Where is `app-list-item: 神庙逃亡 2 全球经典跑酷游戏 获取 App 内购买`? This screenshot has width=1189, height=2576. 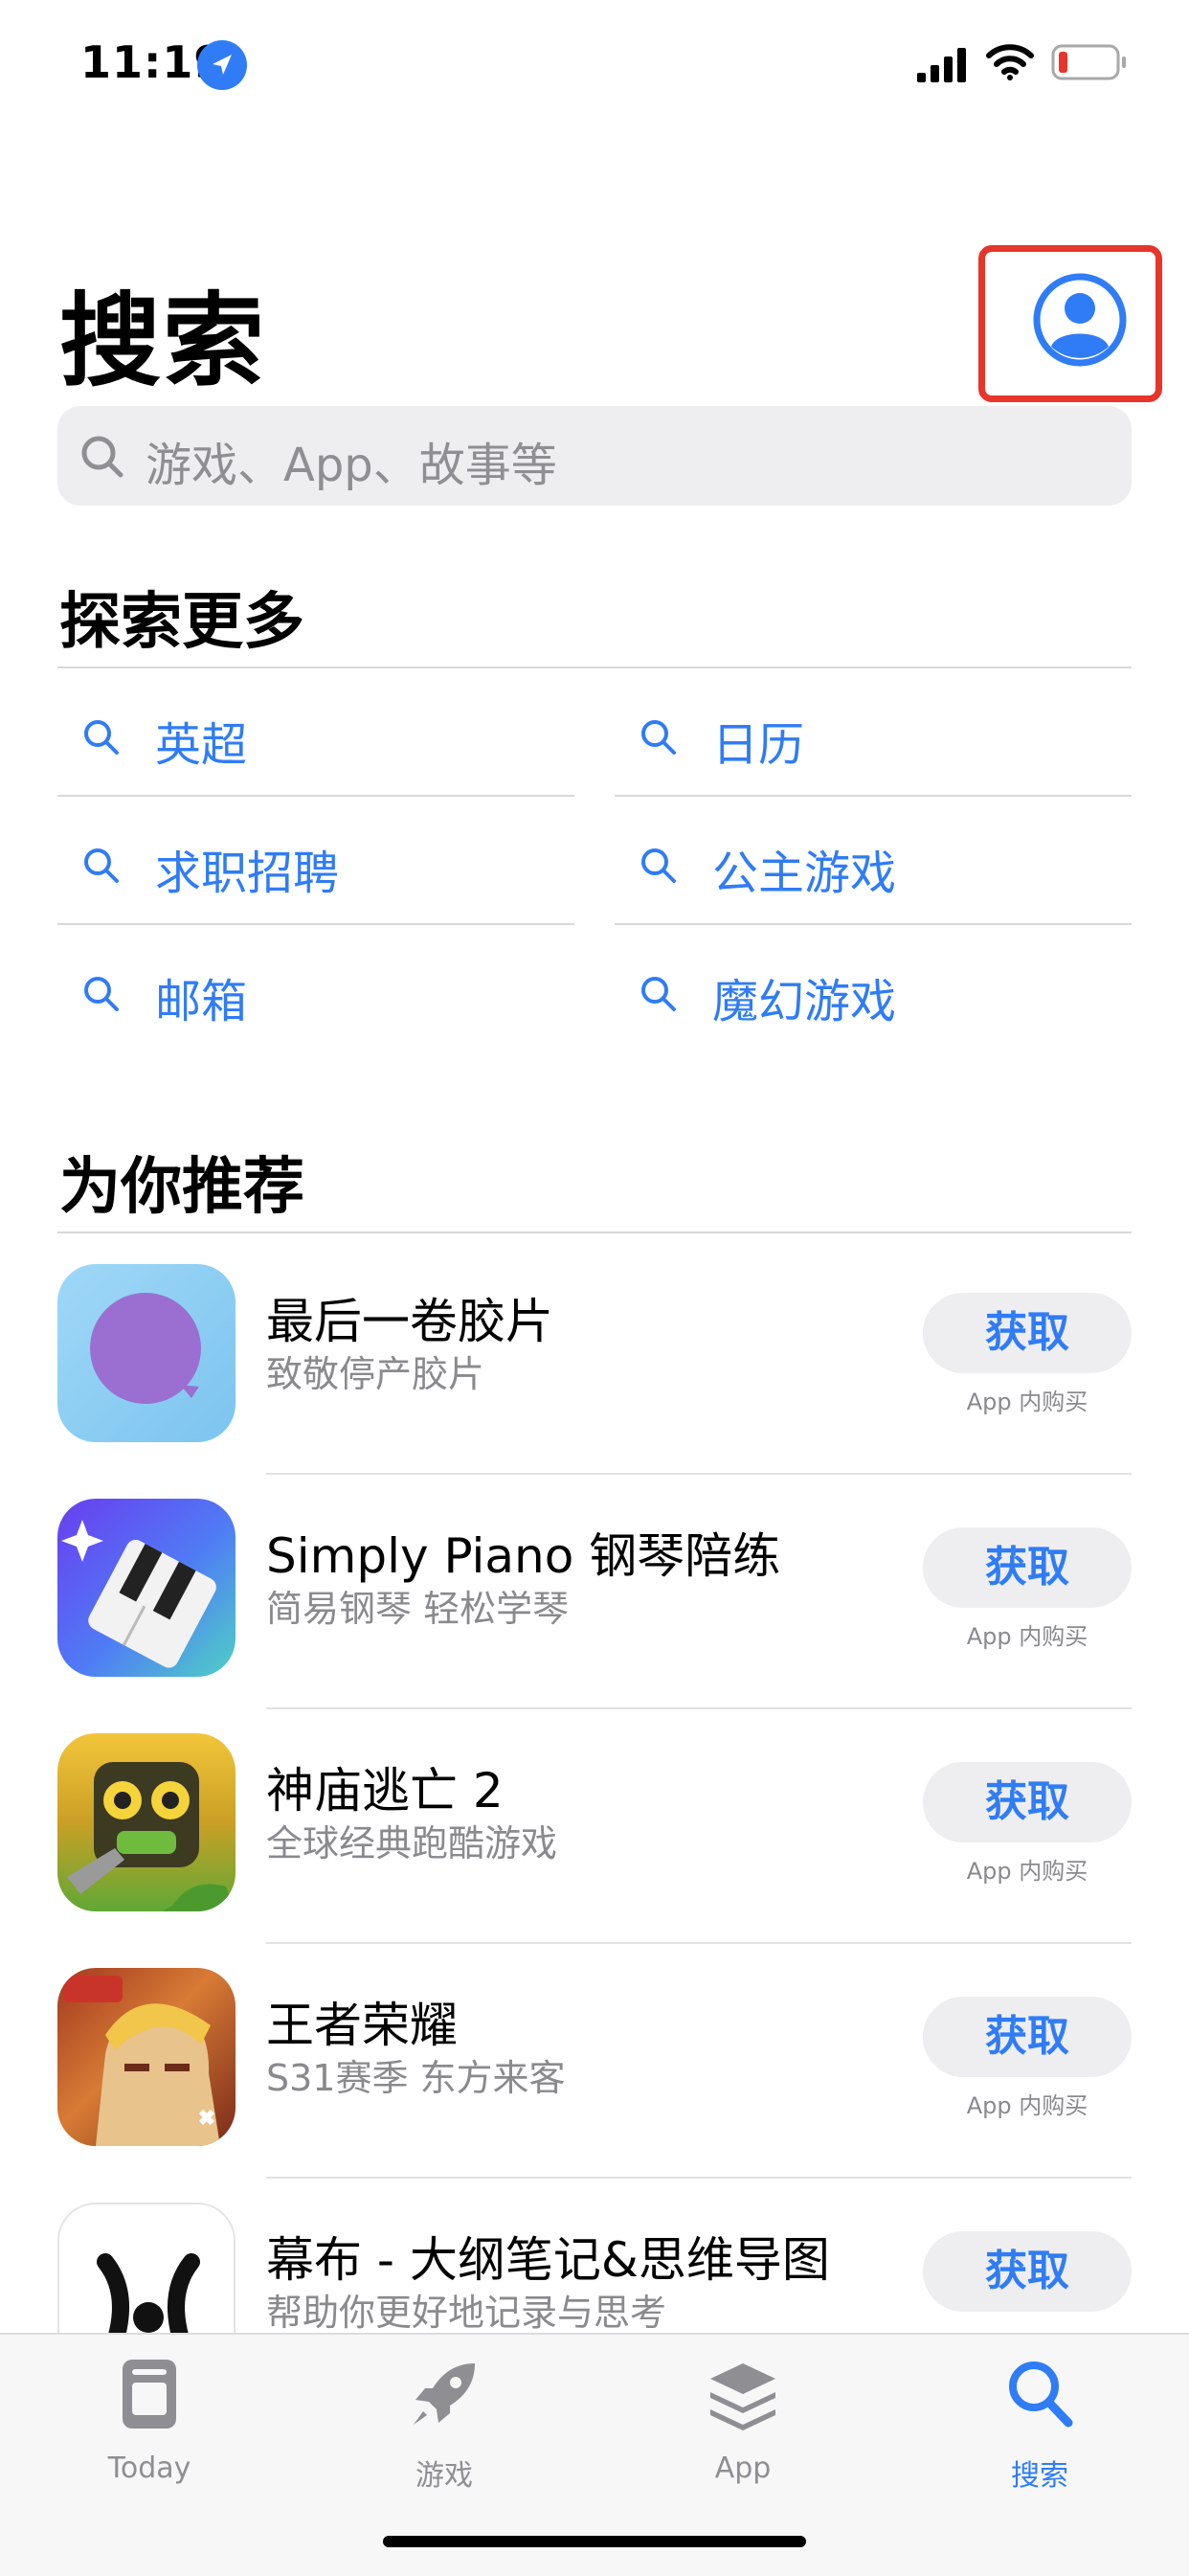
app-list-item: 神庙逃亡 2 全球经典跑酷游戏 获取 App 内购买 is located at coordinates (594, 1827).